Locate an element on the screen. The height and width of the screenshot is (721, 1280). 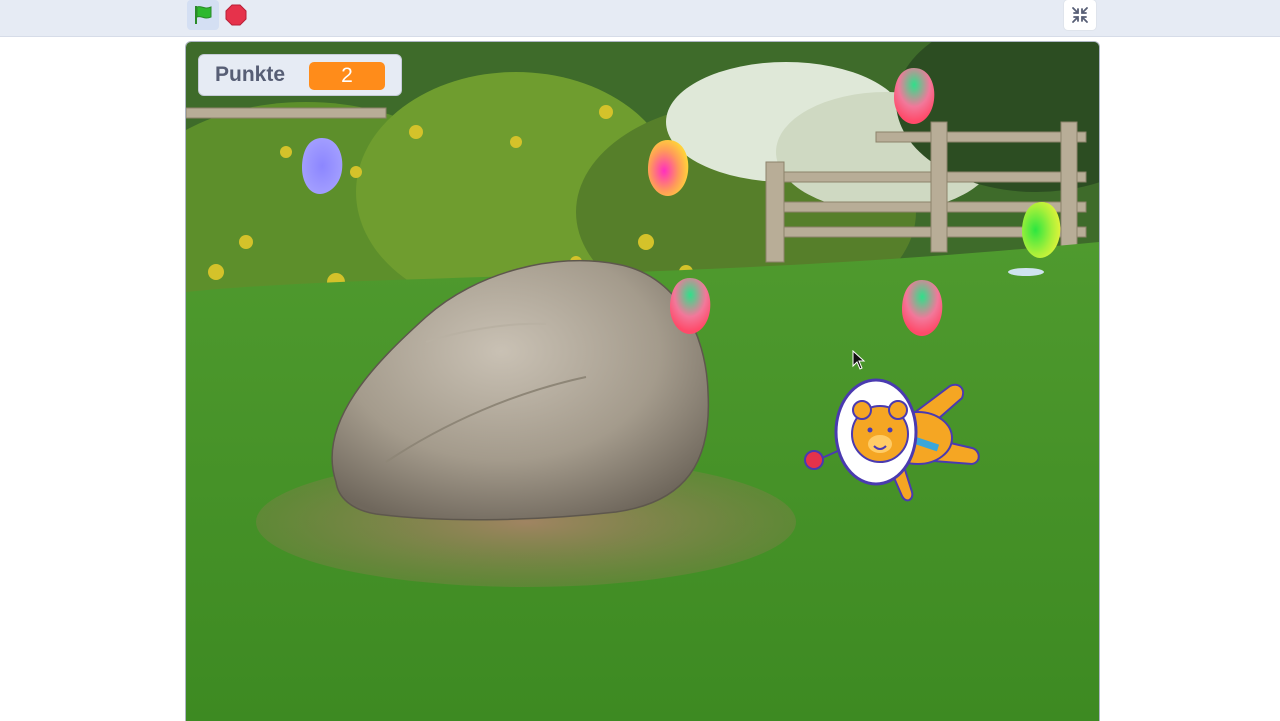
stop-button is located at coordinates (236, 15).